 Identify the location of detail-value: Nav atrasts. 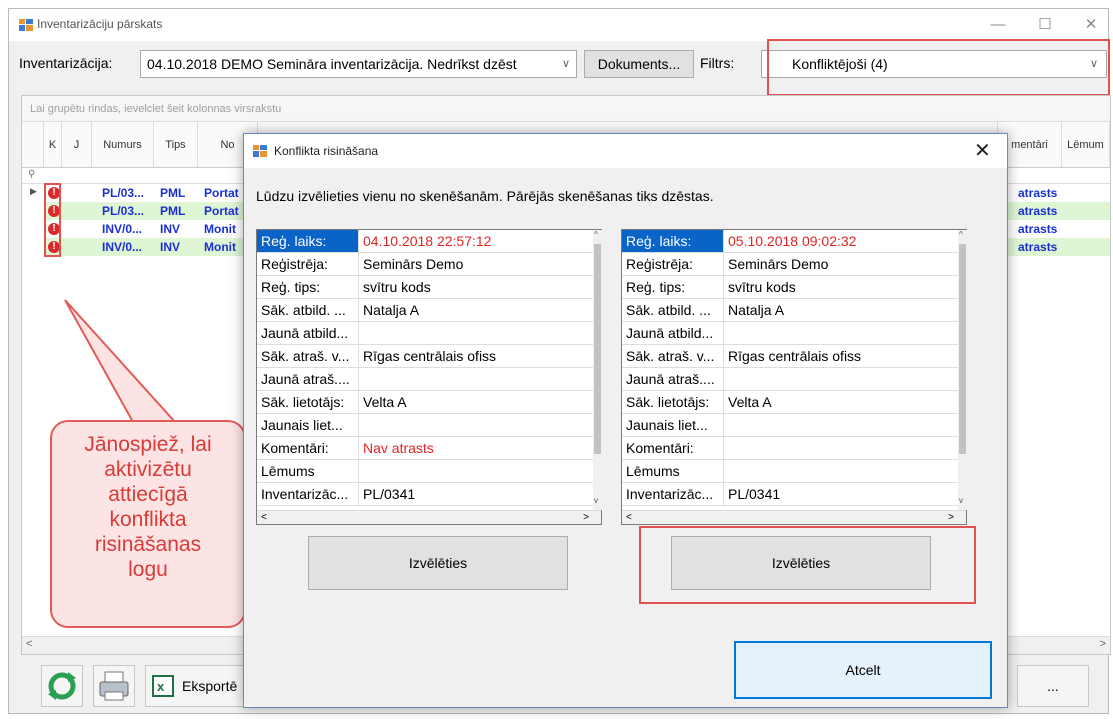
(398, 448).